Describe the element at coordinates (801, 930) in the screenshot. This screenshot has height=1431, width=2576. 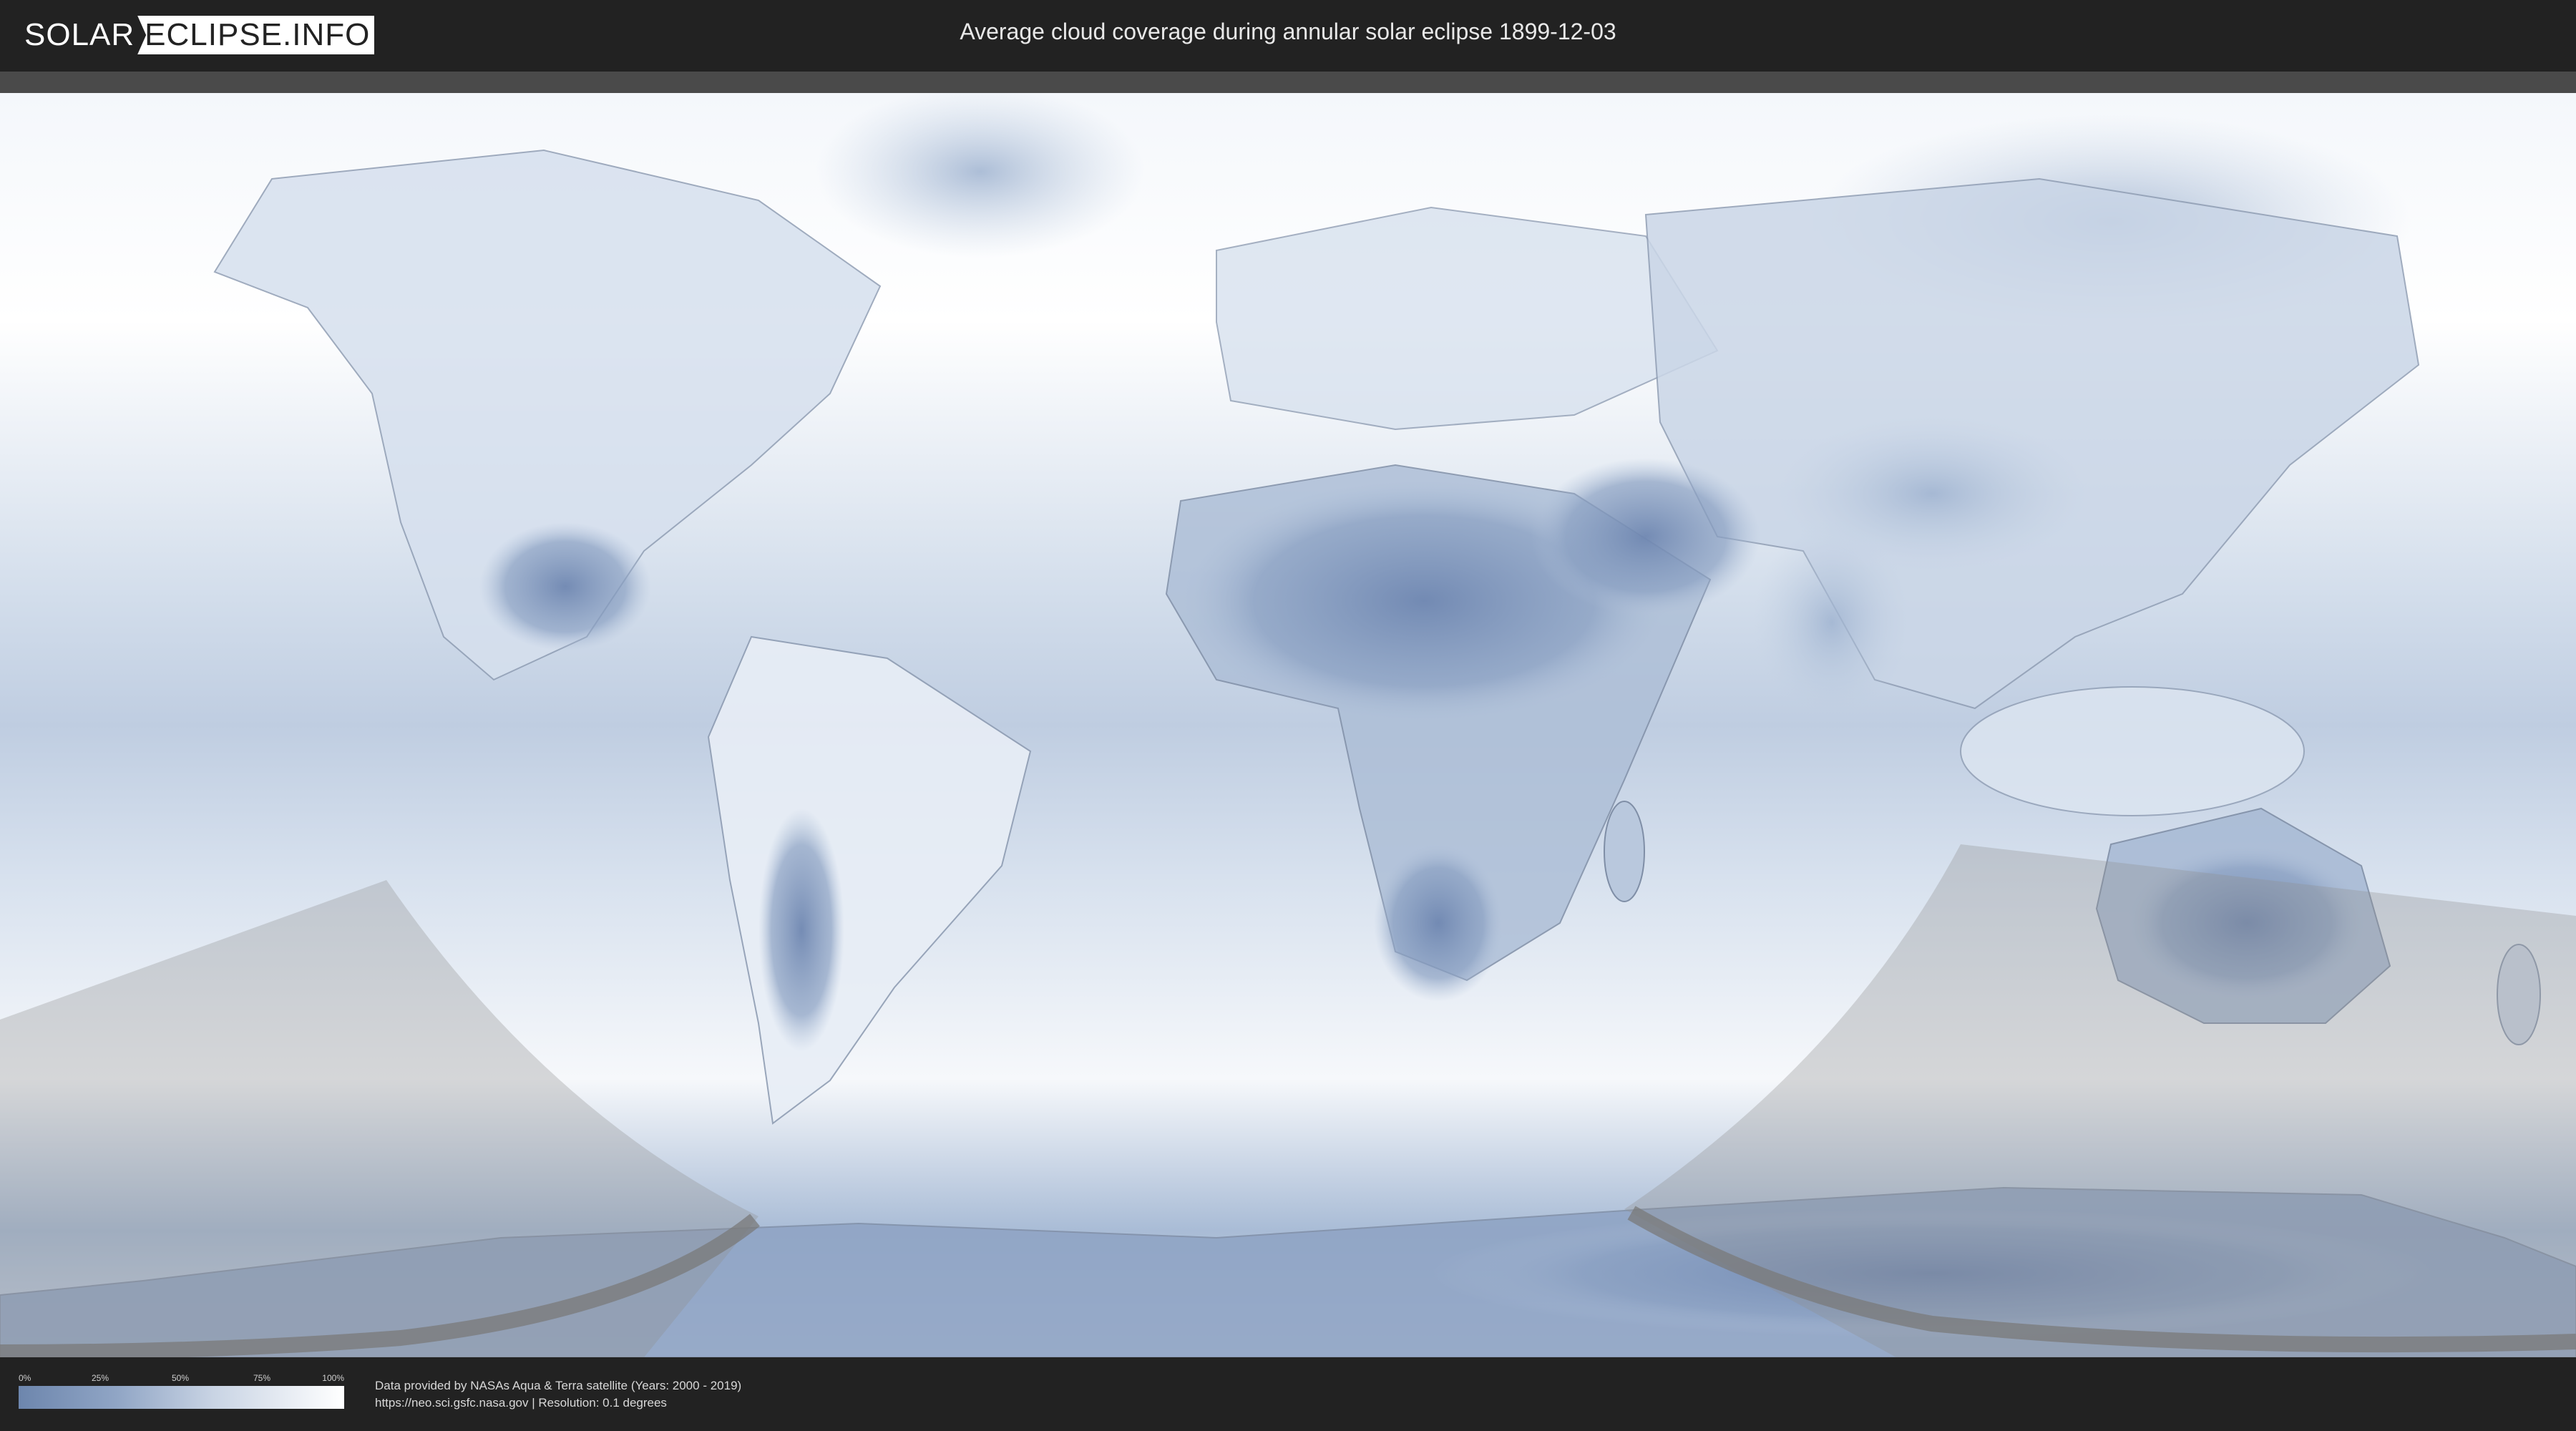
I see `andes-low-cloud` at that location.